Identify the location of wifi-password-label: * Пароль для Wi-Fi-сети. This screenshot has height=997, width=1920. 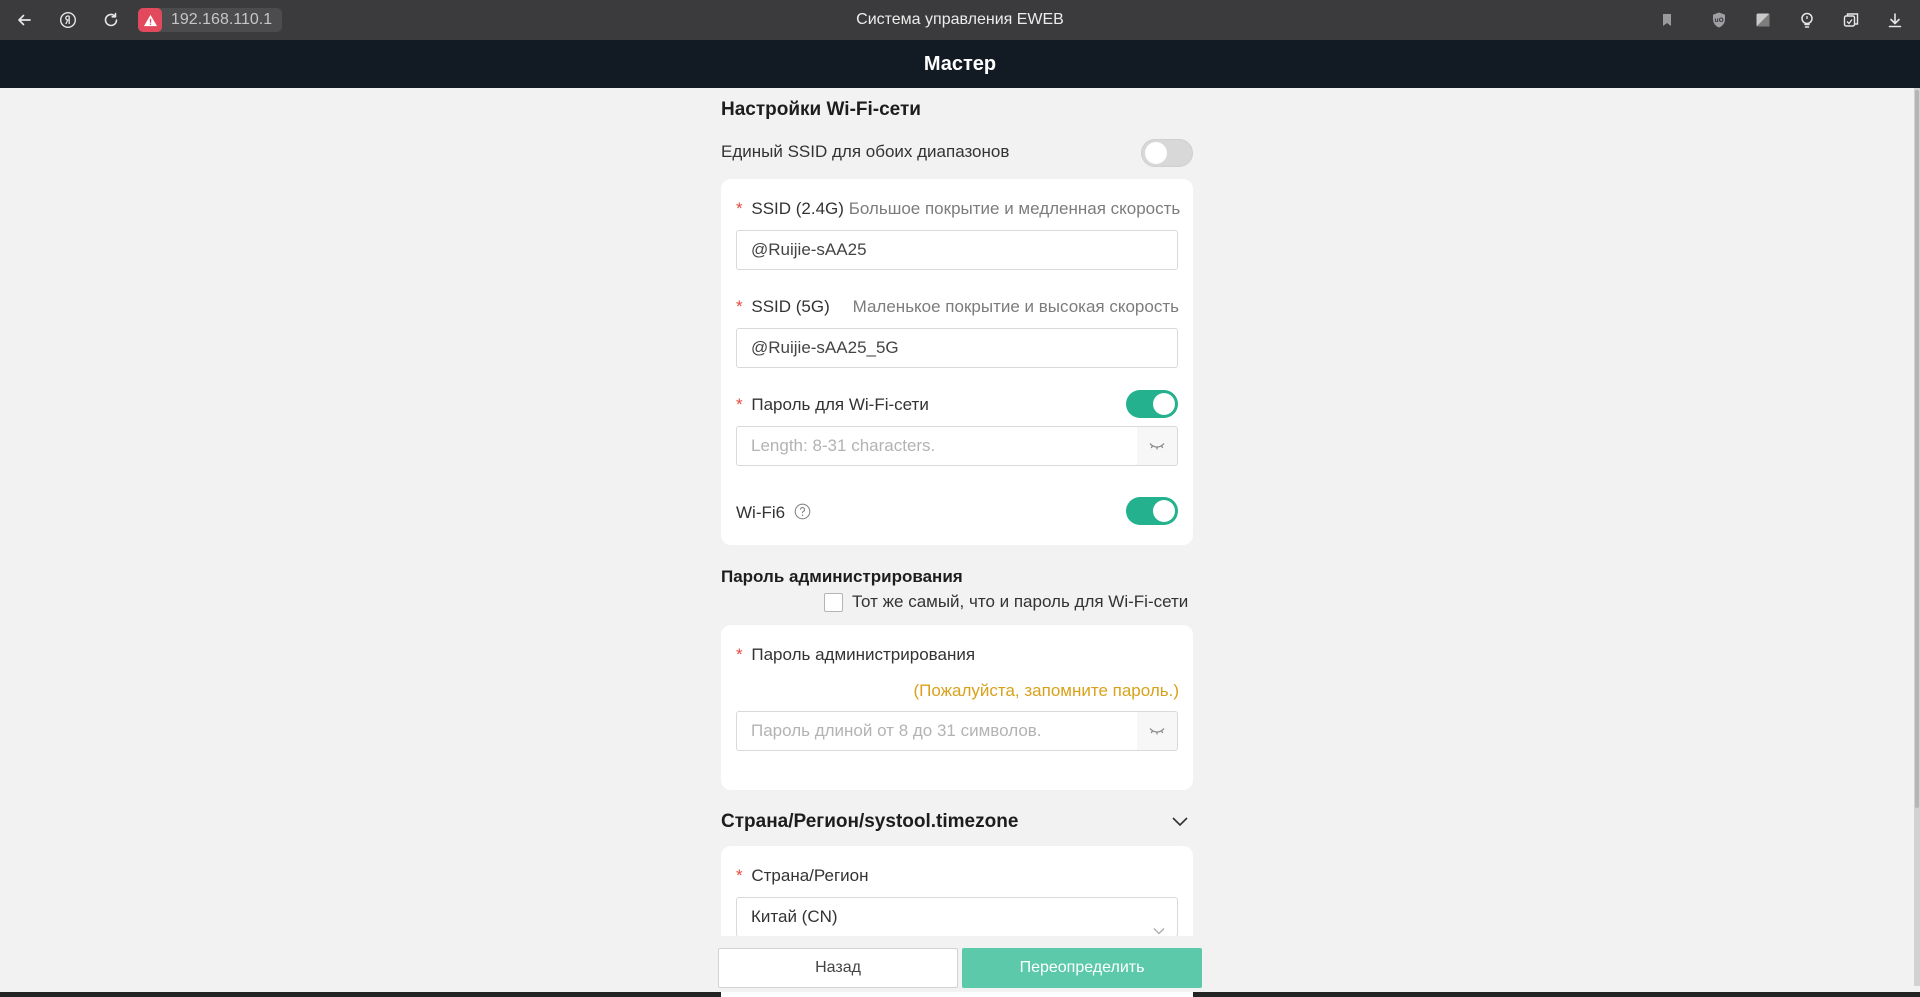
(832, 405).